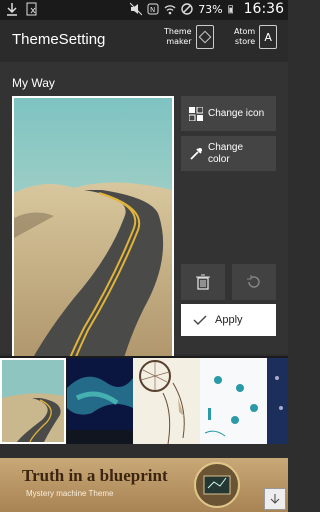 This screenshot has width=320, height=512. Describe the element at coordinates (277, 401) in the screenshot. I see `theme-thumb-navy` at that location.